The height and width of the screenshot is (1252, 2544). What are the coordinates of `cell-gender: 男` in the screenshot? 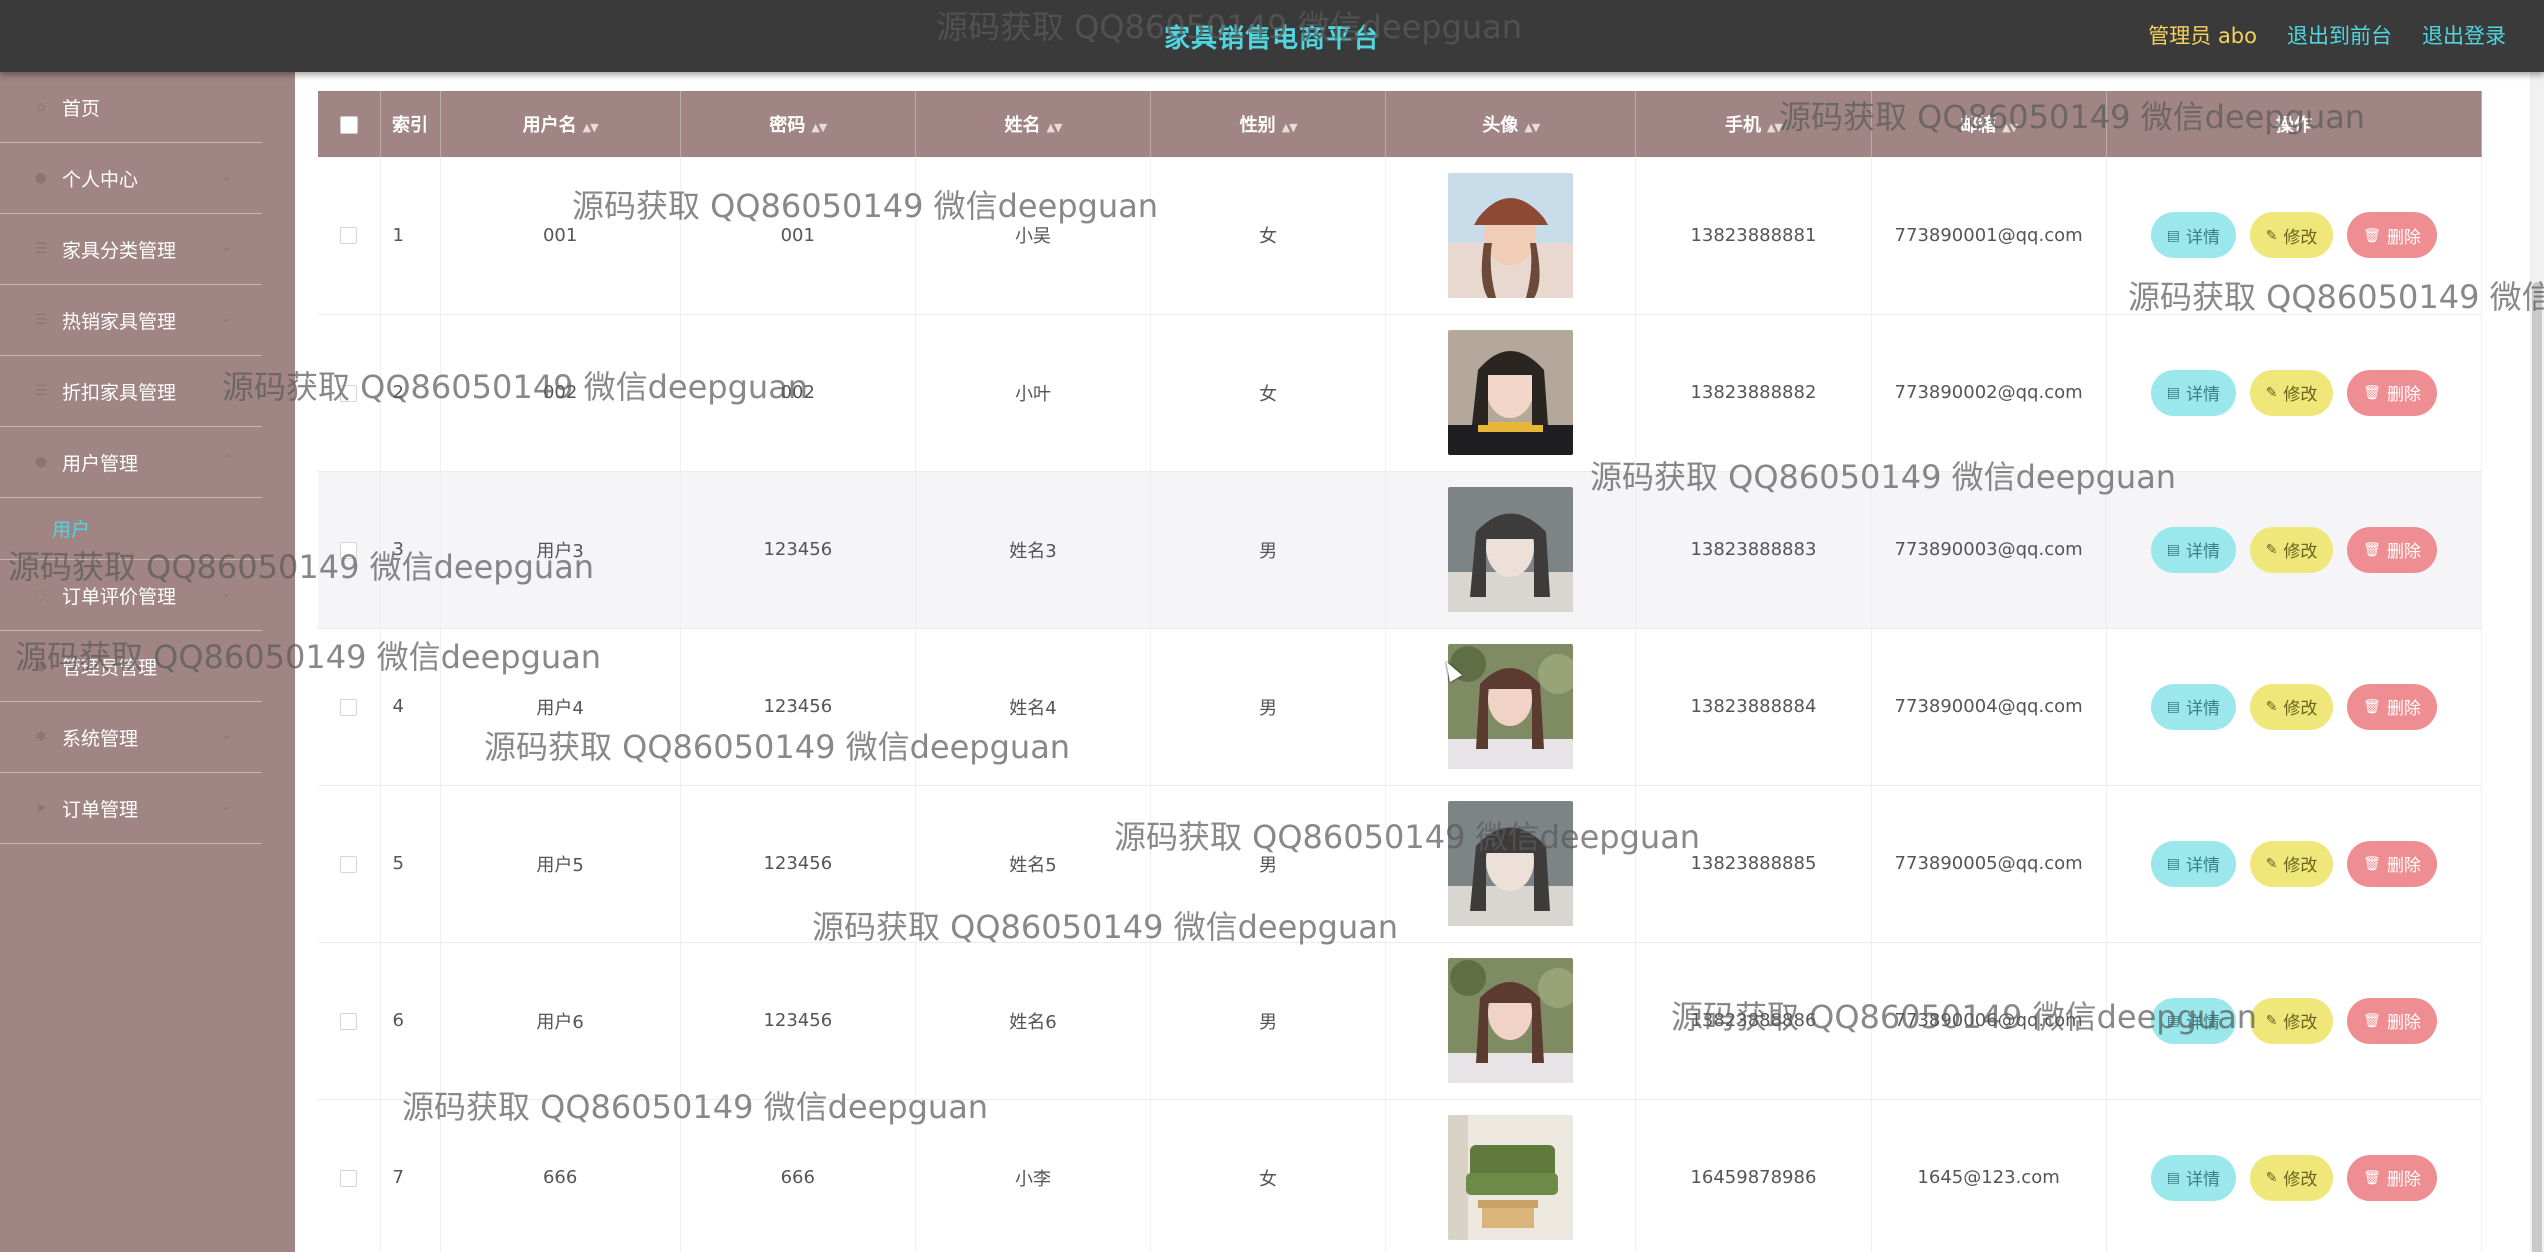 It's located at (1268, 706).